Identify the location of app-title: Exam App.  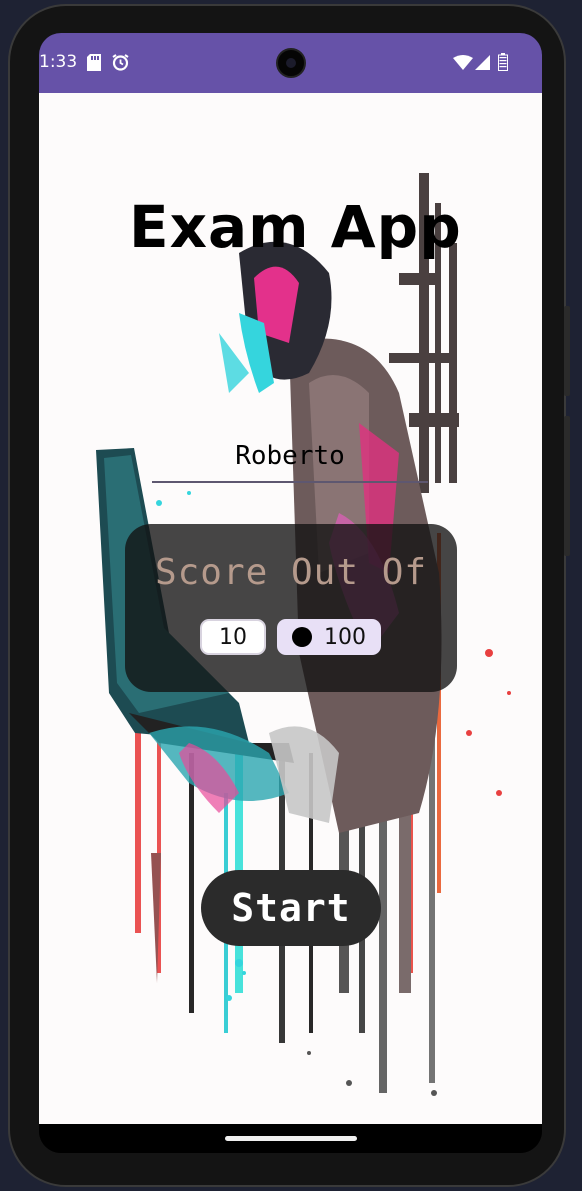
(295, 227).